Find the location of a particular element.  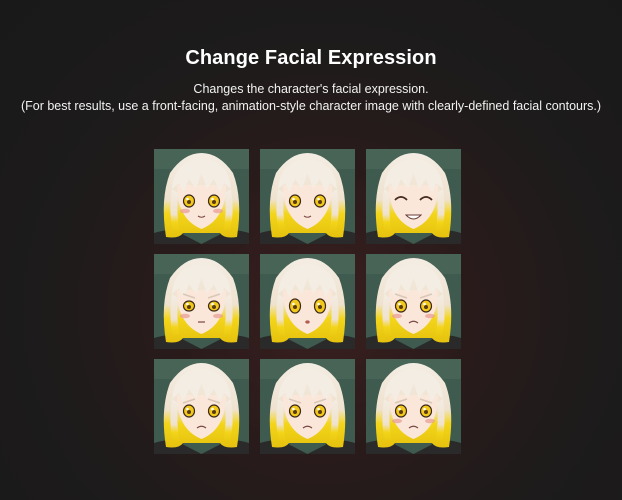

expression-tile-embarrassed is located at coordinates (413, 406).